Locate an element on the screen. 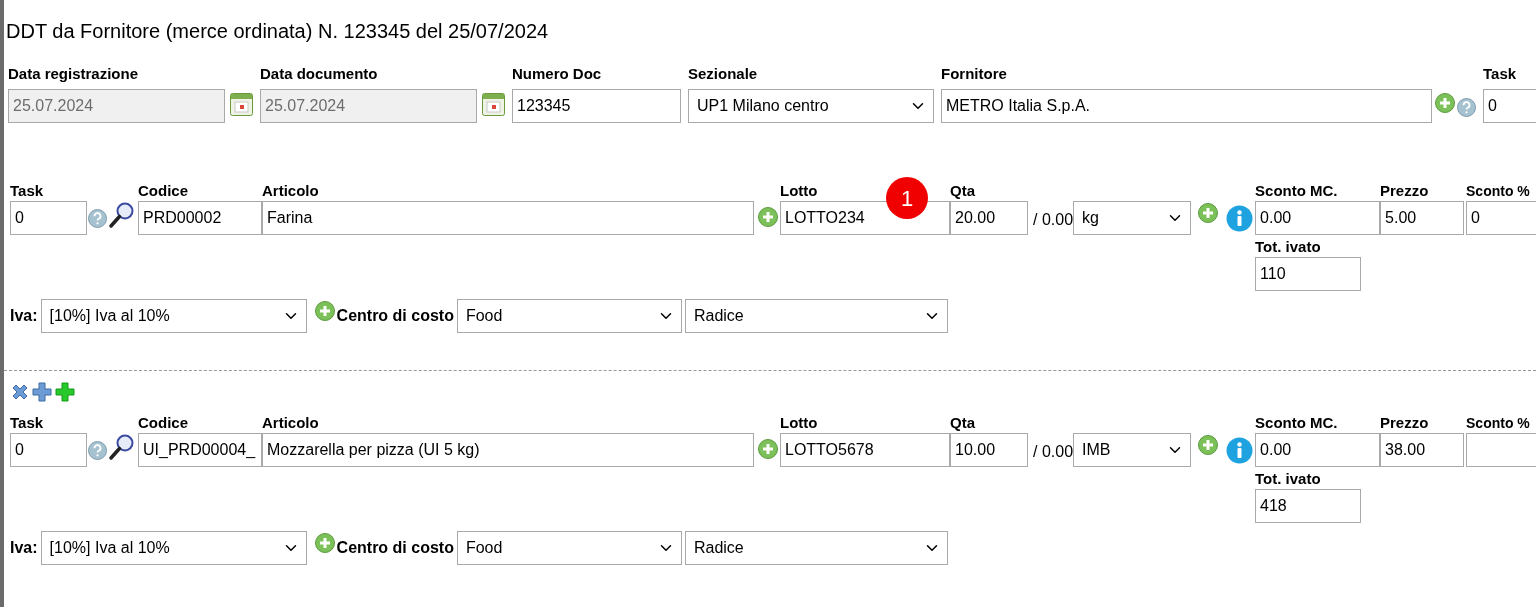  document-number-field: 123345 is located at coordinates (596, 106).